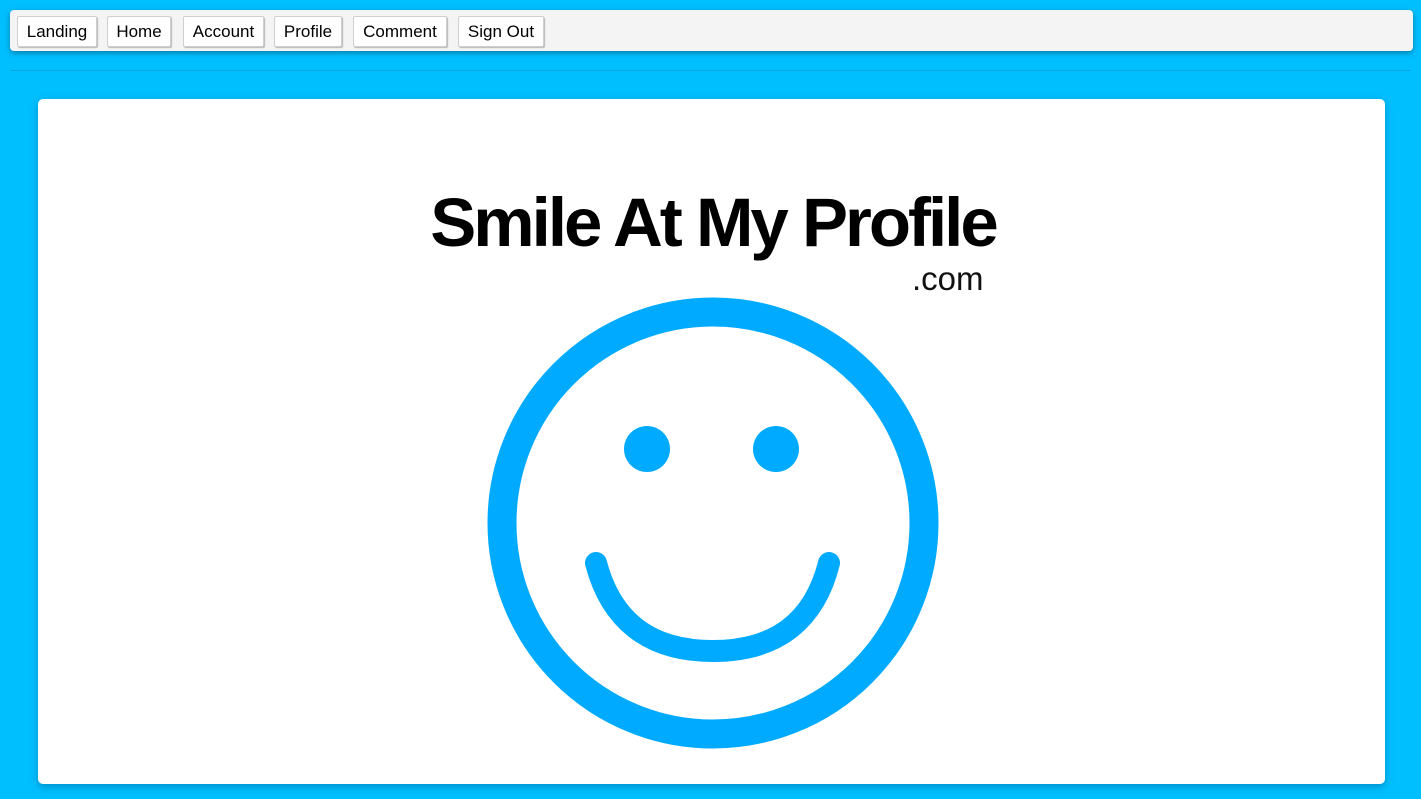  What do you see at coordinates (400, 31) in the screenshot?
I see `nav-comment-button: Comment` at bounding box center [400, 31].